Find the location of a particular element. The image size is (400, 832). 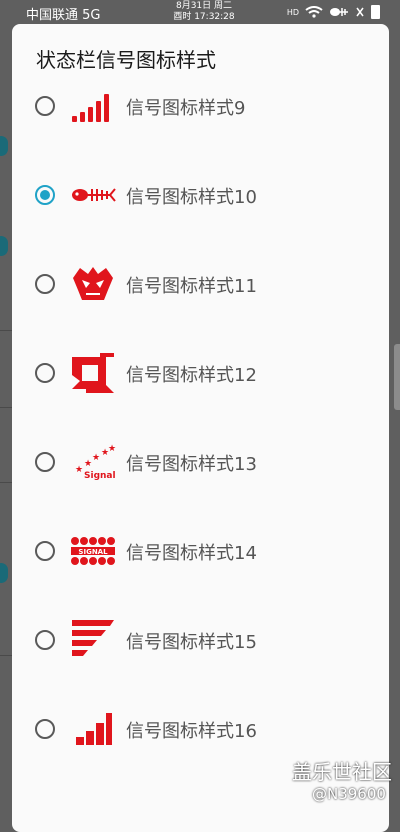

fish-bone-icon is located at coordinates (94, 195).